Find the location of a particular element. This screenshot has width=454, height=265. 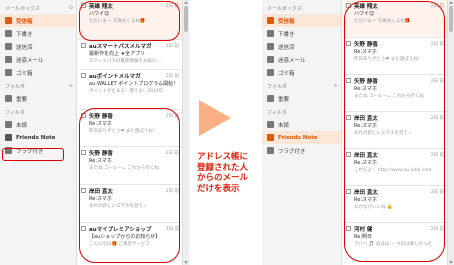

mail-subject: 最新作を向上 ★全アプリ is located at coordinates (117, 54).